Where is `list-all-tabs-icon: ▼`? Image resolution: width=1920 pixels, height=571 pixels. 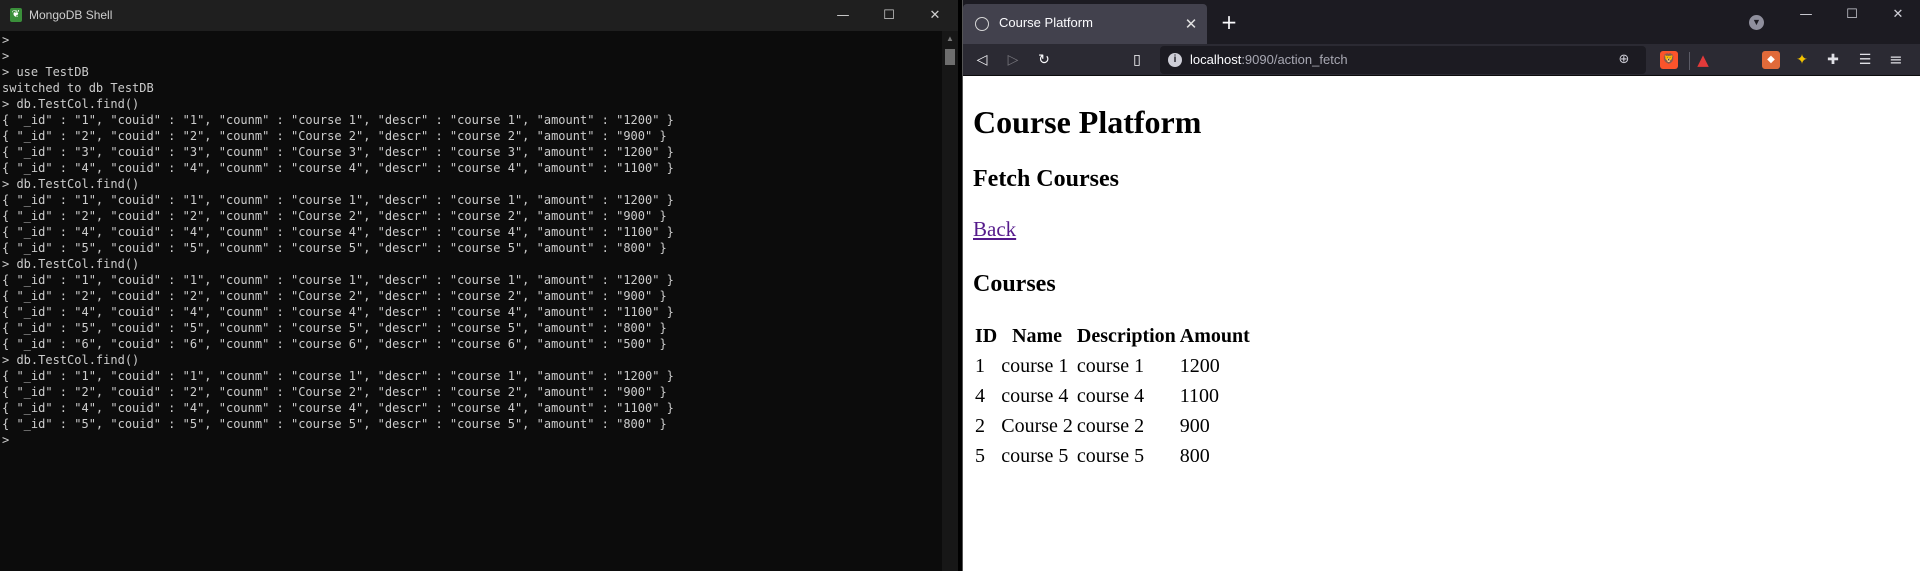
list-all-tabs-icon: ▼ is located at coordinates (1756, 22).